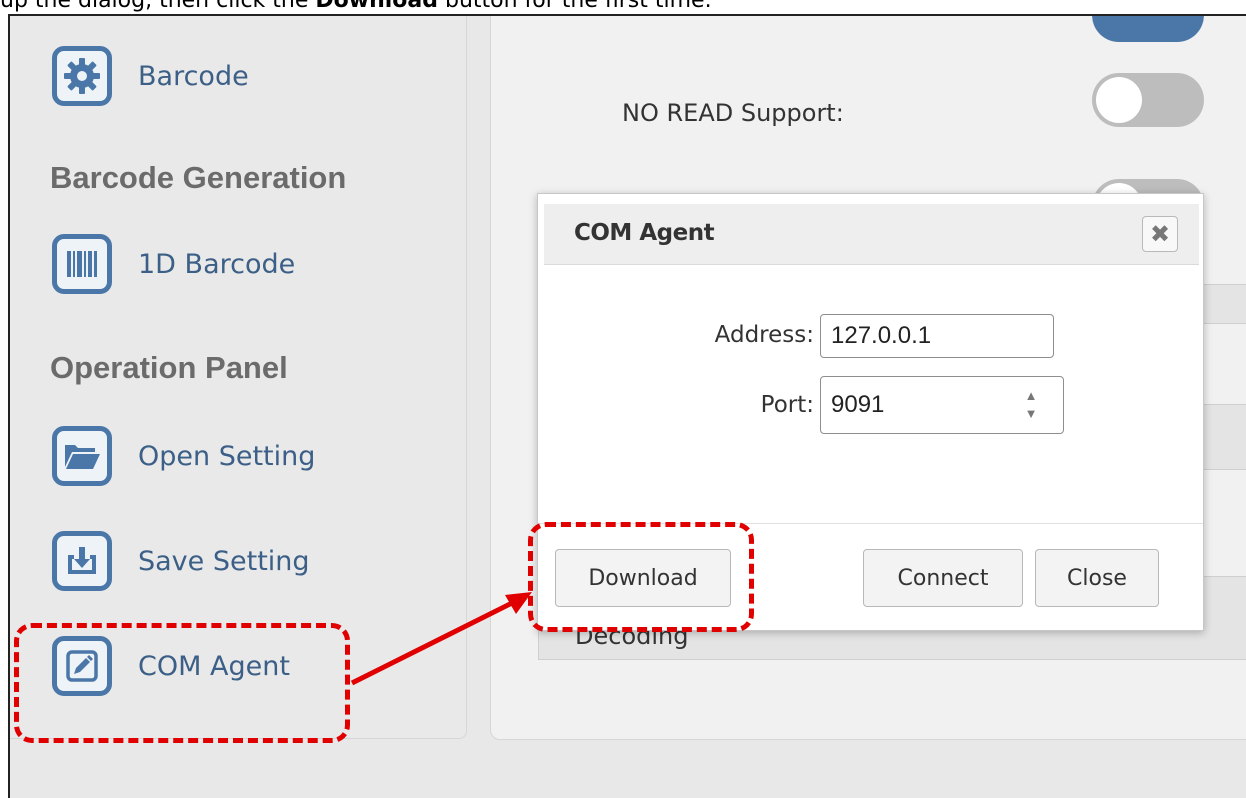 The image size is (1246, 798). I want to click on annotation-arrow, so click(441, 639).